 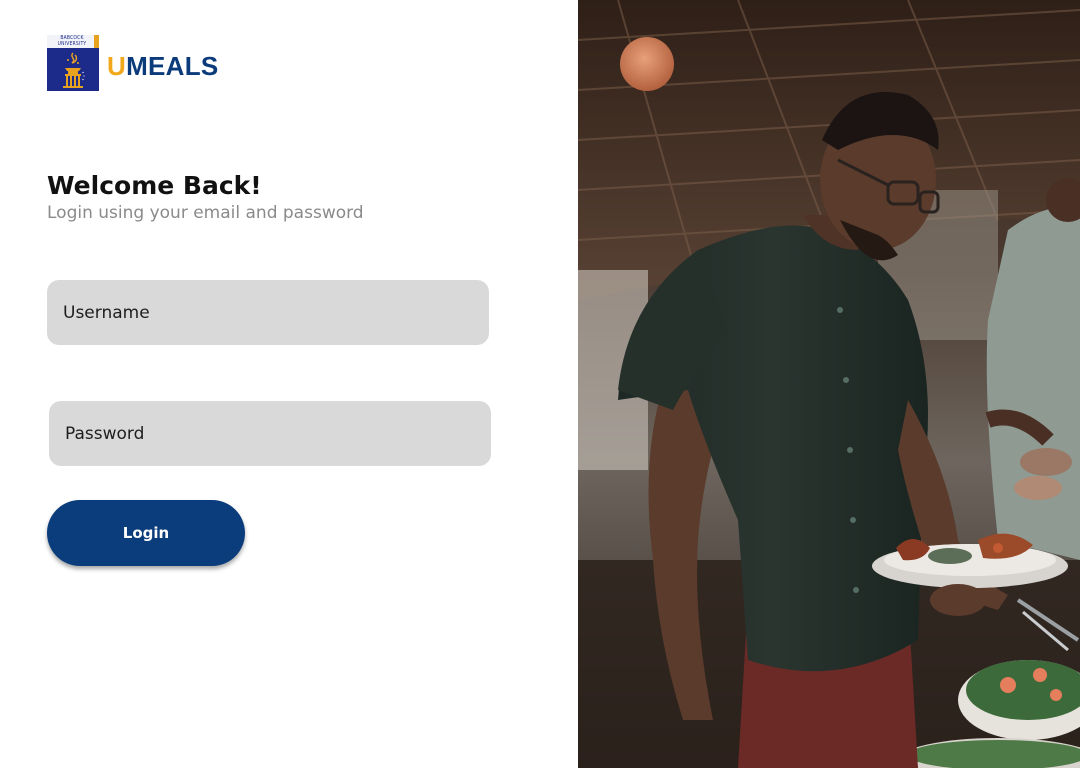 What do you see at coordinates (117, 66) in the screenshot?
I see `app-name-initial: U` at bounding box center [117, 66].